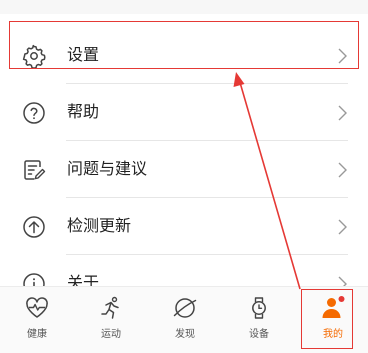  What do you see at coordinates (99, 225) in the screenshot?
I see `menu-item-label: 检测更新` at bounding box center [99, 225].